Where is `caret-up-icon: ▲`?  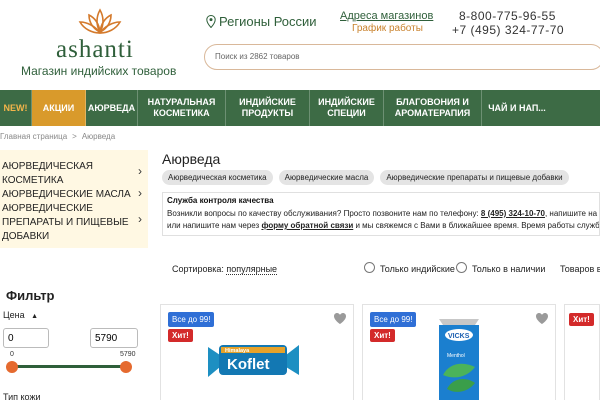
caret-up-icon: ▲ is located at coordinates (35, 316).